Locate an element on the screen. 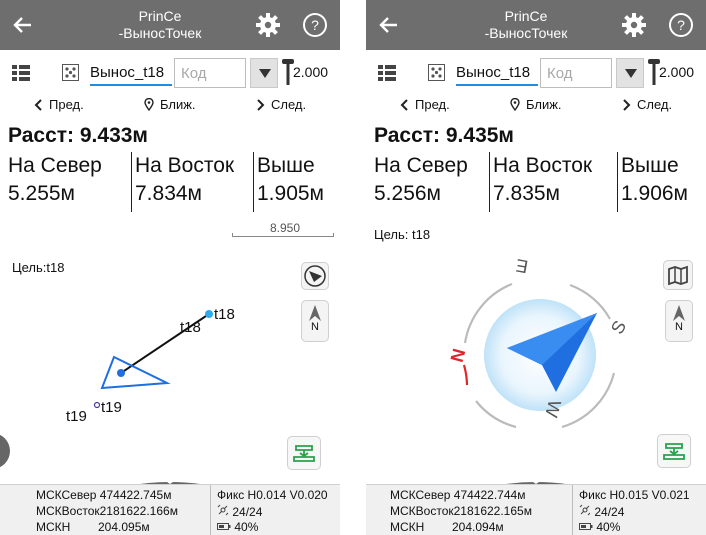 Image resolution: width=706 pixels, height=535 pixels. msk-east-value: 2181622.165м is located at coordinates (492, 511).